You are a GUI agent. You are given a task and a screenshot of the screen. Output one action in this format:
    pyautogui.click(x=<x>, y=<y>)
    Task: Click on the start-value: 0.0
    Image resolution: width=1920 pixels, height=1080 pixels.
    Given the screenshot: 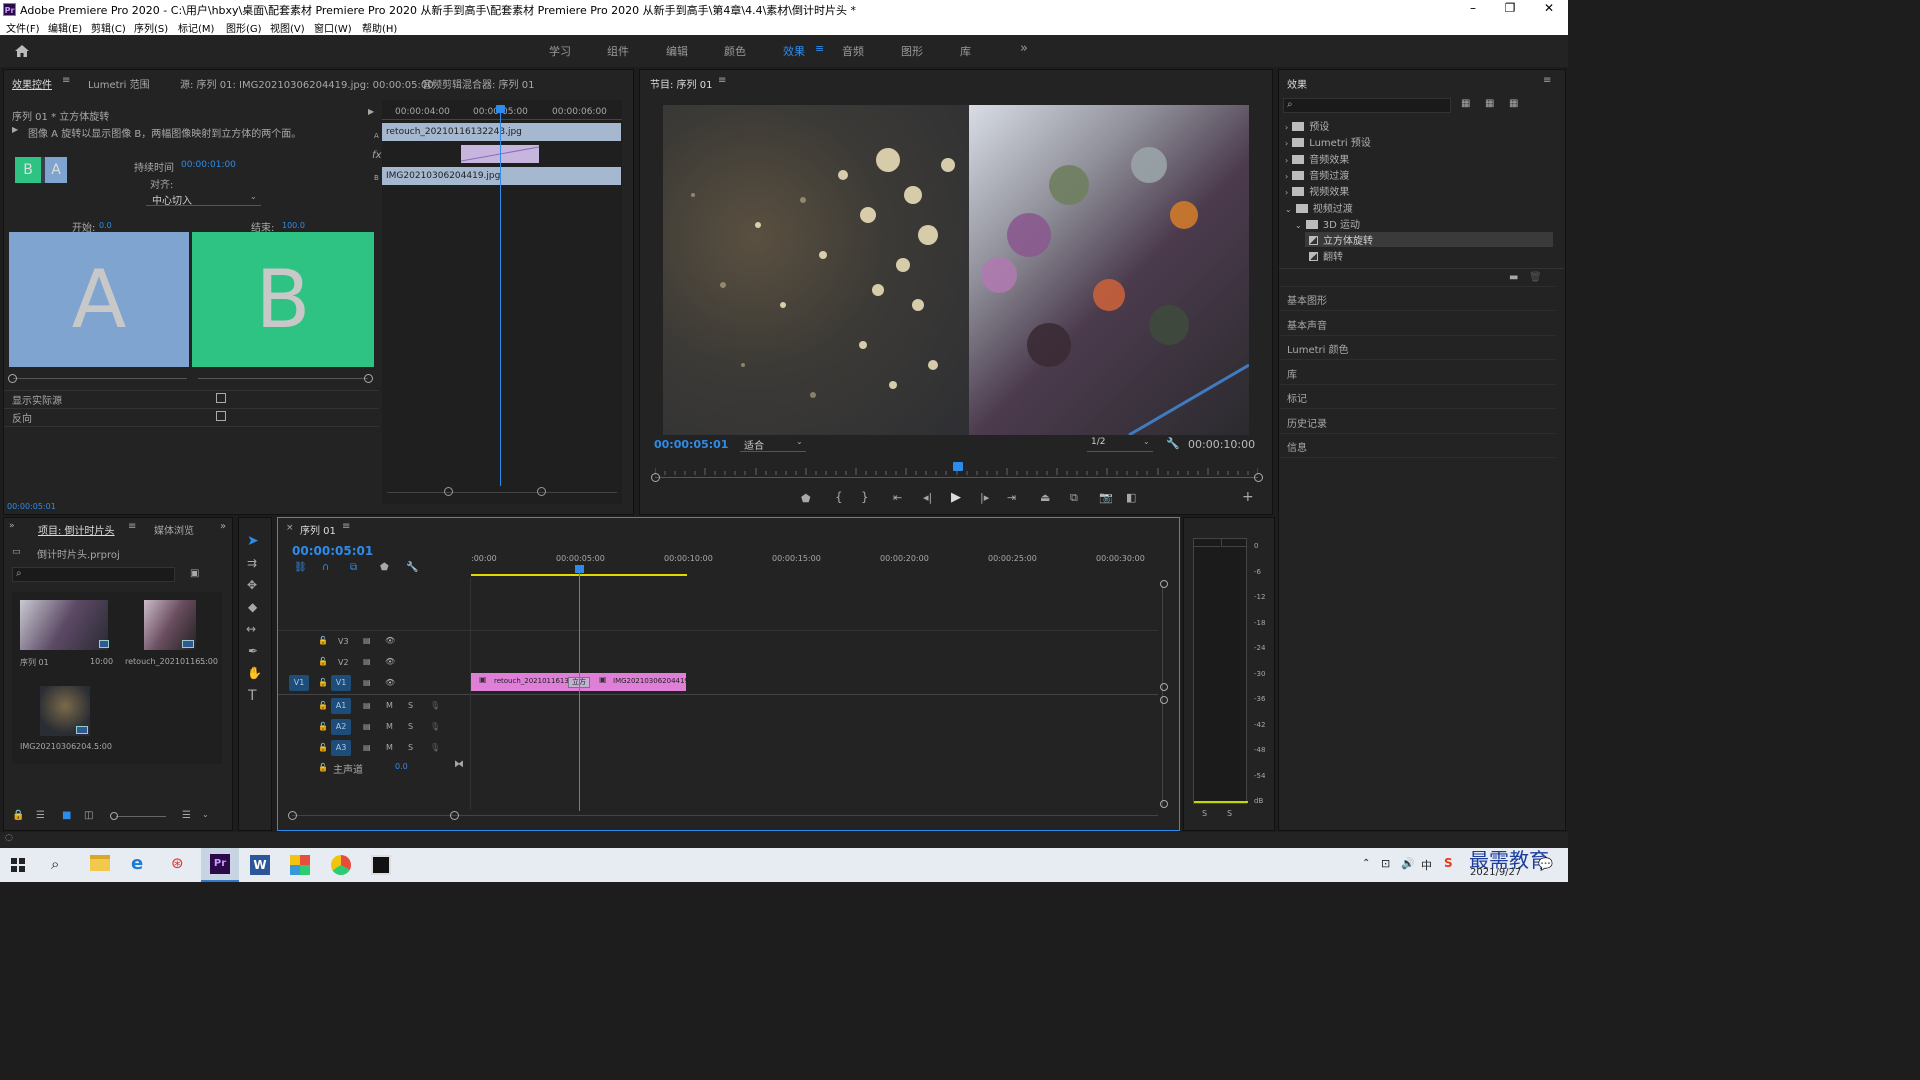 What is the action you would take?
    pyautogui.click(x=105, y=225)
    